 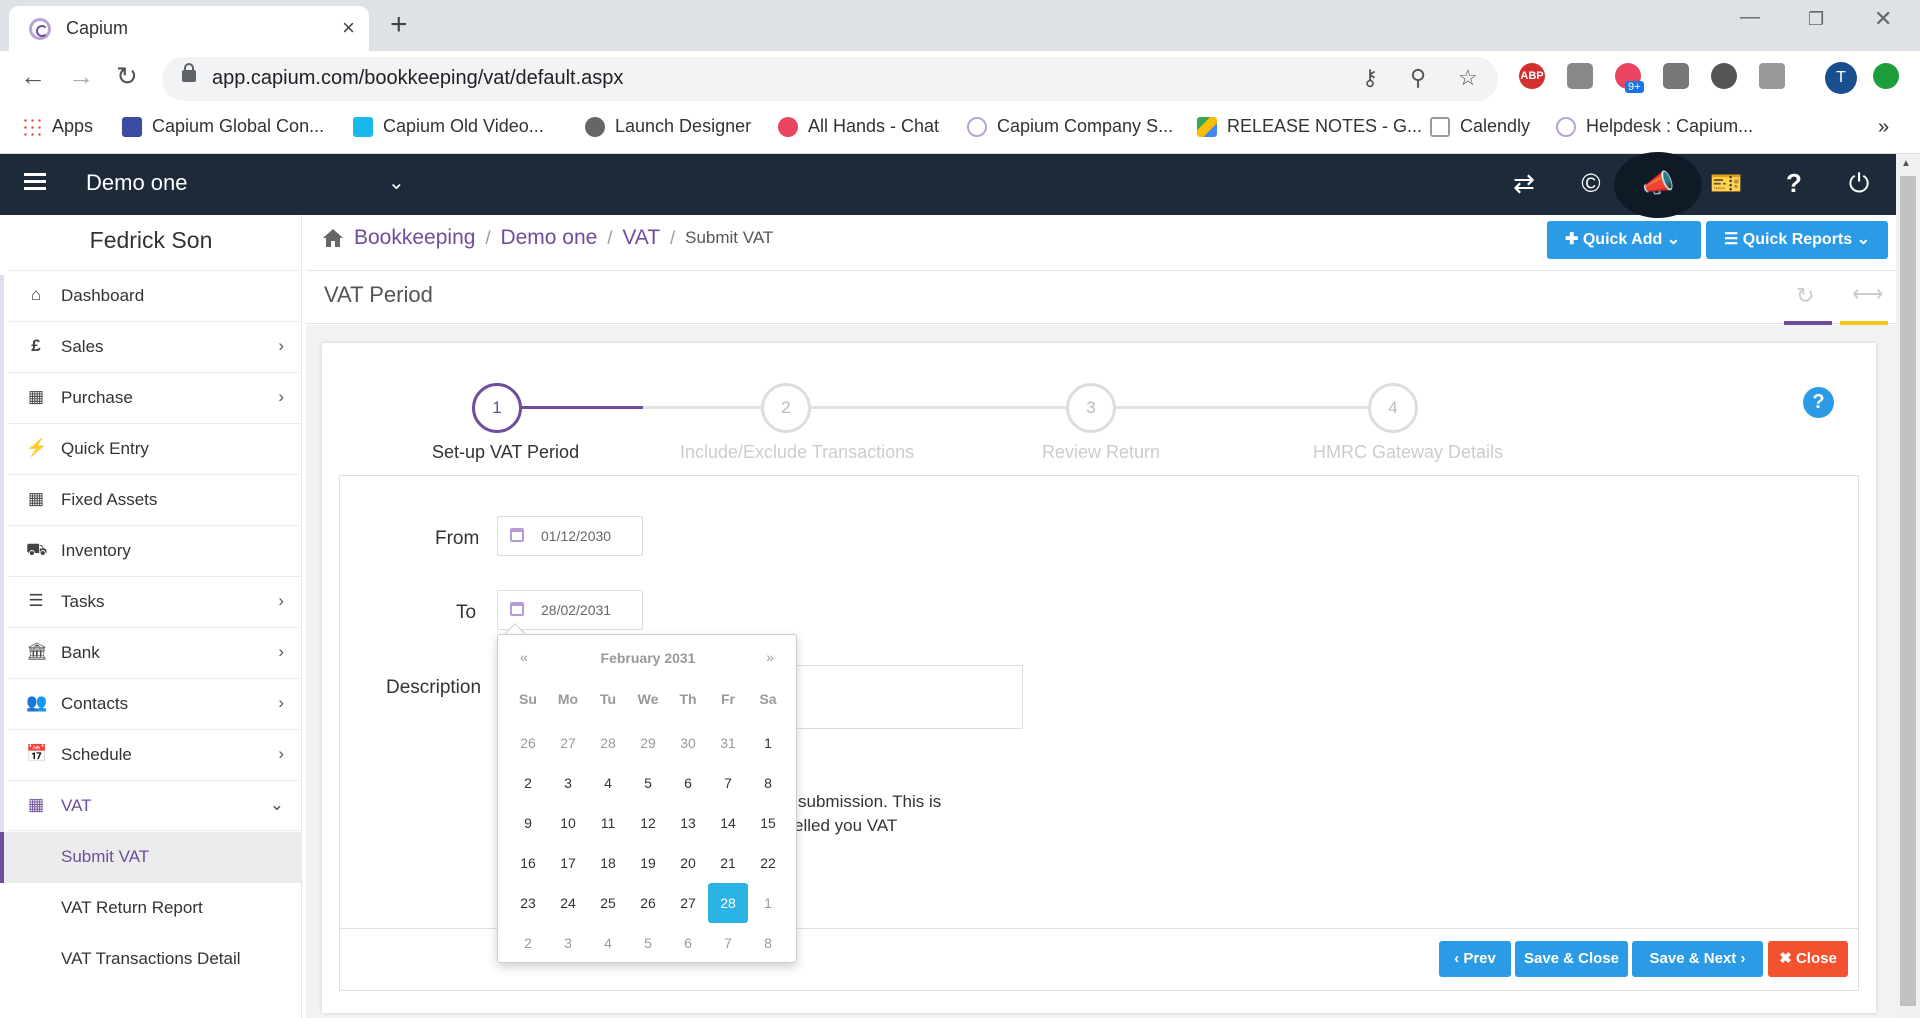 I want to click on sidebar-item-tasks: ☰ Tasks ›, so click(x=155, y=601).